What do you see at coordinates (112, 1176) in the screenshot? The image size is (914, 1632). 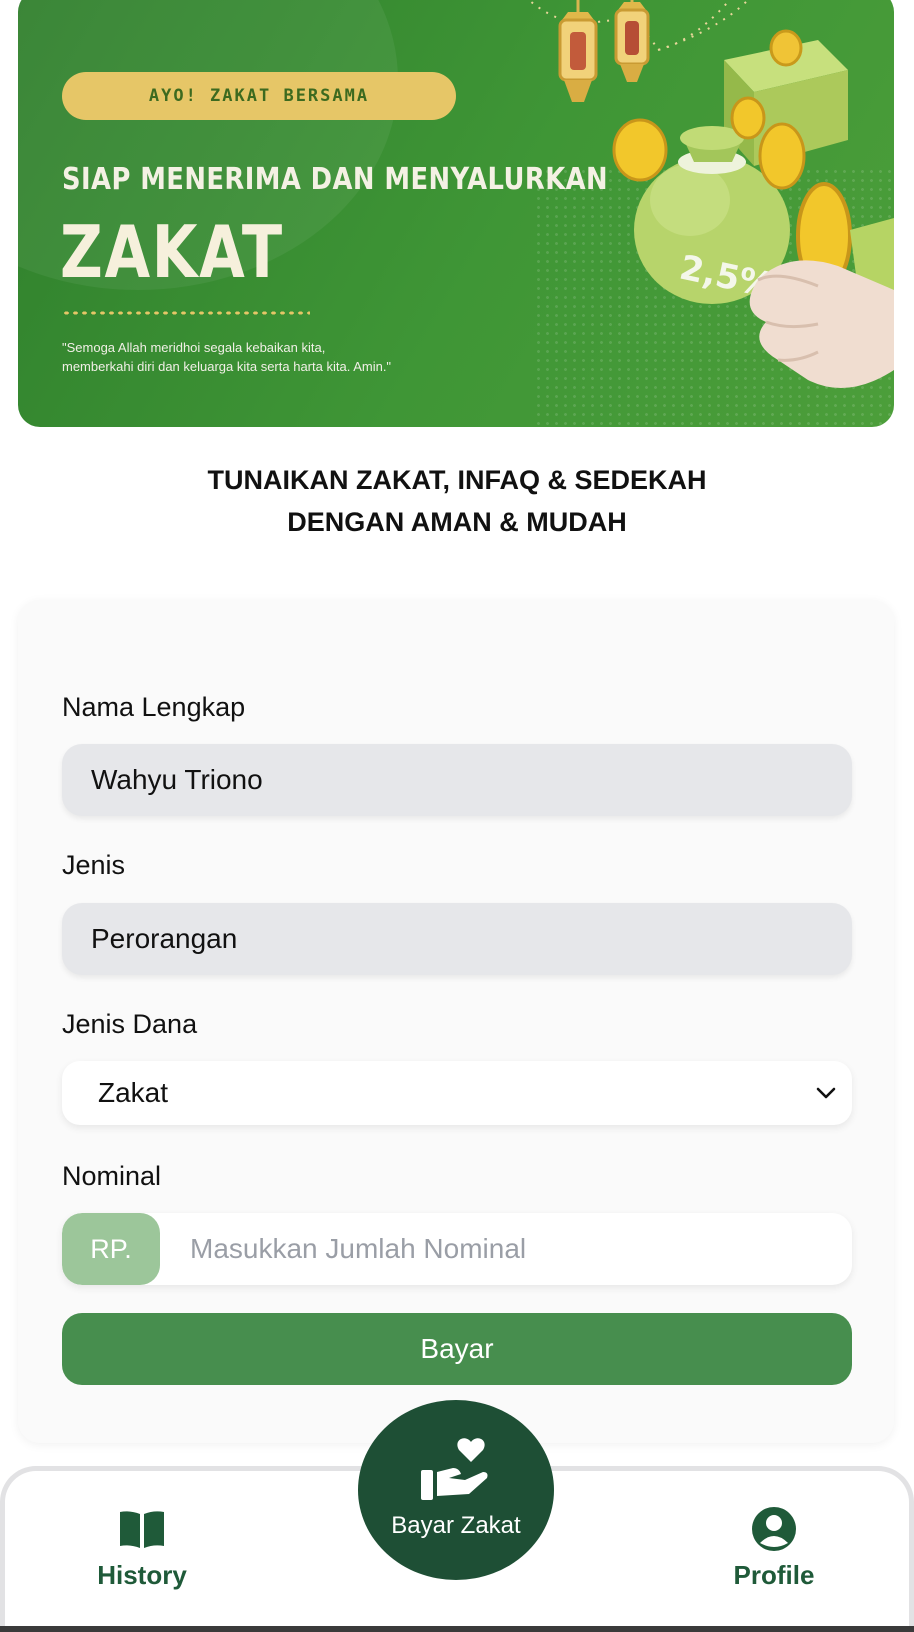 I see `nominal-label: Nominal` at bounding box center [112, 1176].